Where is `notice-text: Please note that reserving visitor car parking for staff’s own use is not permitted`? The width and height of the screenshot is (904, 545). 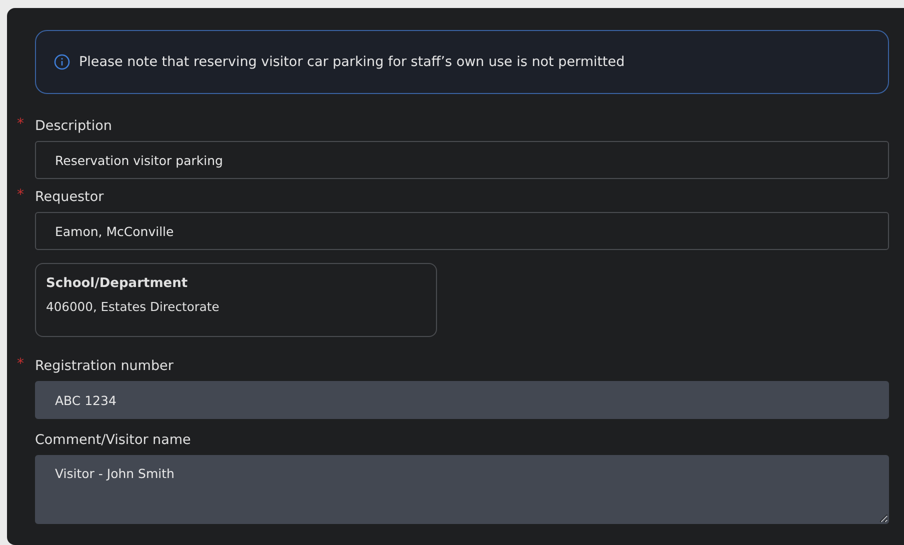 notice-text: Please note that reserving visitor car parking for staff’s own use is not permitted is located at coordinates (352, 62).